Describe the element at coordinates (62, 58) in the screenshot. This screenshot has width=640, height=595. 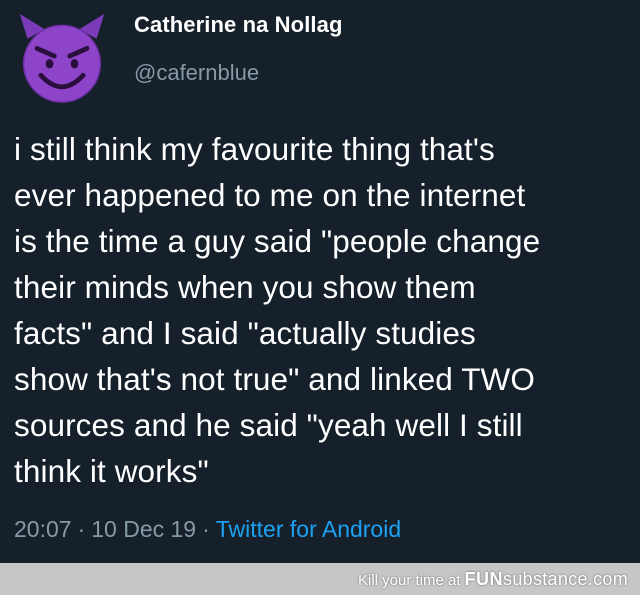
I see `smiling-face-with-horns-icon` at that location.